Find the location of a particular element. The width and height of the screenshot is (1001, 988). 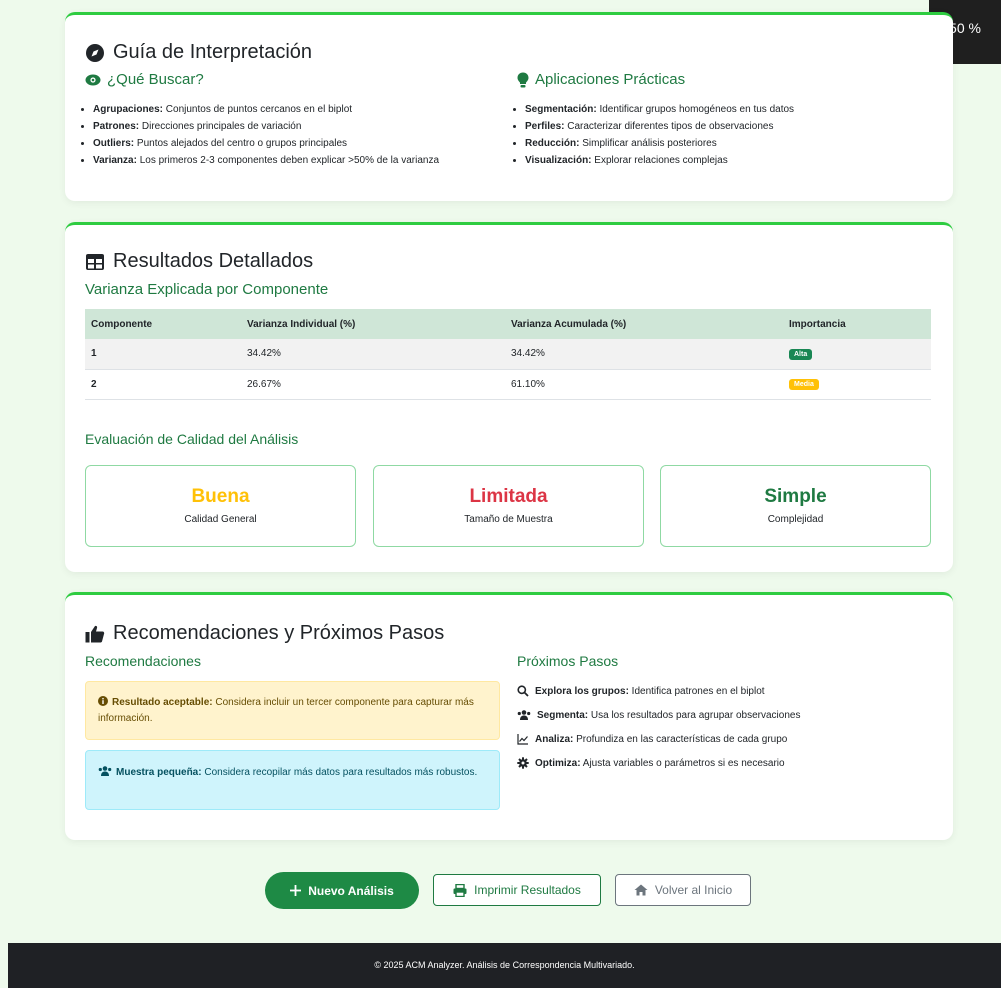

individual-variance-cell: 34.42% is located at coordinates (373, 354).